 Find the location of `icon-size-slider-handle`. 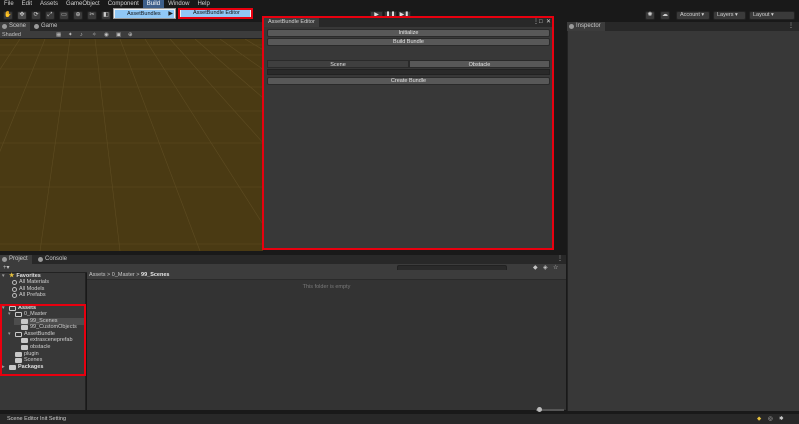

icon-size-slider-handle is located at coordinates (539, 409).